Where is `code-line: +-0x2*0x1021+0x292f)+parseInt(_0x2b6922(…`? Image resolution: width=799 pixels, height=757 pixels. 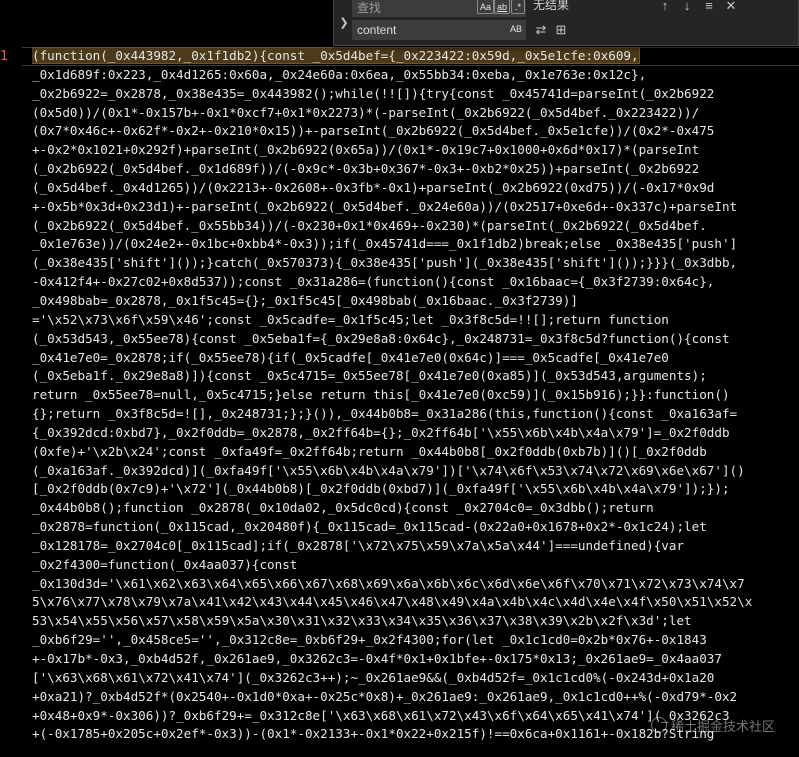 code-line: +-0x2*0x1021+0x292f)+parseInt(_0x2b6922(… is located at coordinates (366, 150).